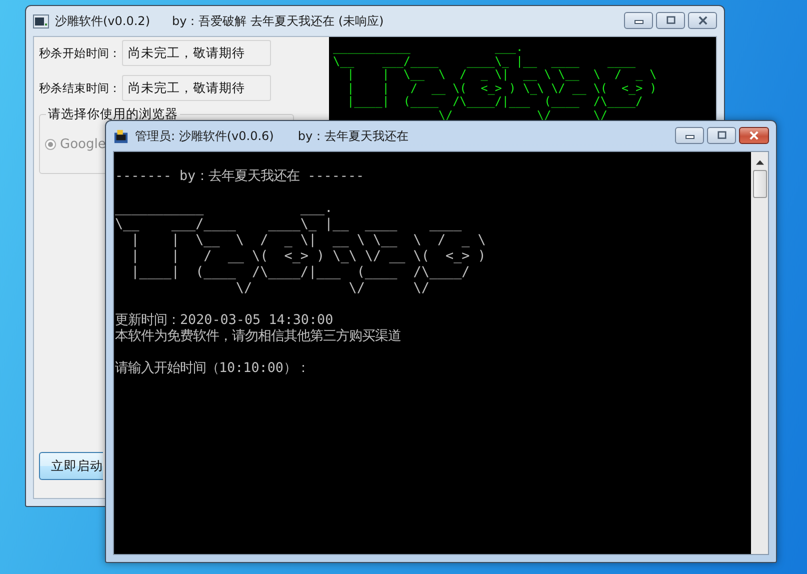 Image resolution: width=807 pixels, height=574 pixels. What do you see at coordinates (495, 101) in the screenshot?
I see `ascii-art-line: |____| (____ /\____/|___ (____ /\____/` at bounding box center [495, 101].